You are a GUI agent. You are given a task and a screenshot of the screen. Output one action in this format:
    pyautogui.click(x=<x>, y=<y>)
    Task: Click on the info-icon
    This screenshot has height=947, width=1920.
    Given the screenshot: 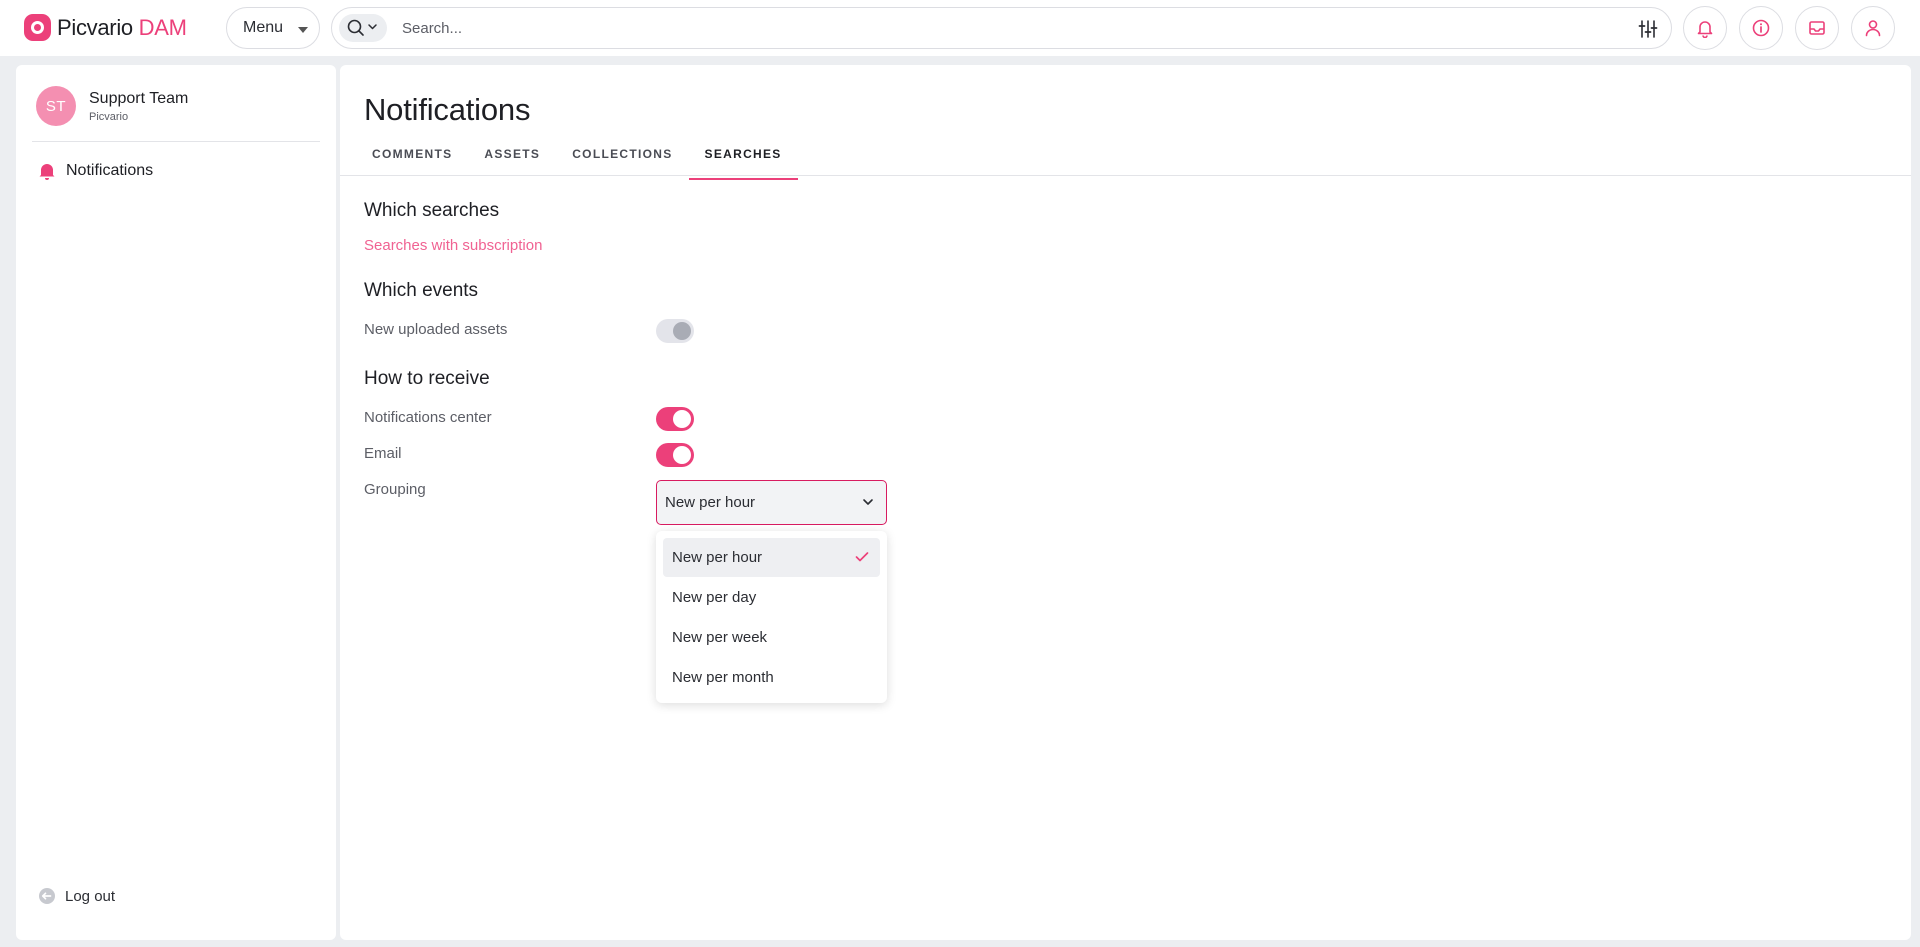 What is the action you would take?
    pyautogui.click(x=1761, y=28)
    